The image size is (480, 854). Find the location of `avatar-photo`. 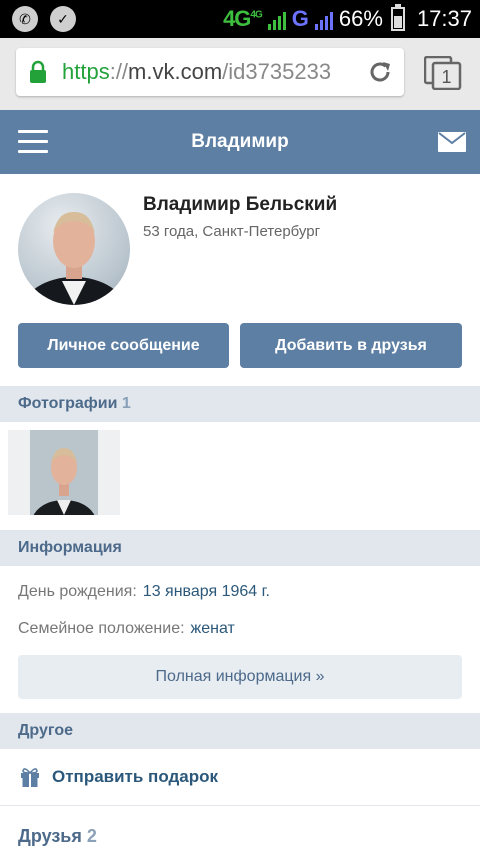

avatar-photo is located at coordinates (74, 258).